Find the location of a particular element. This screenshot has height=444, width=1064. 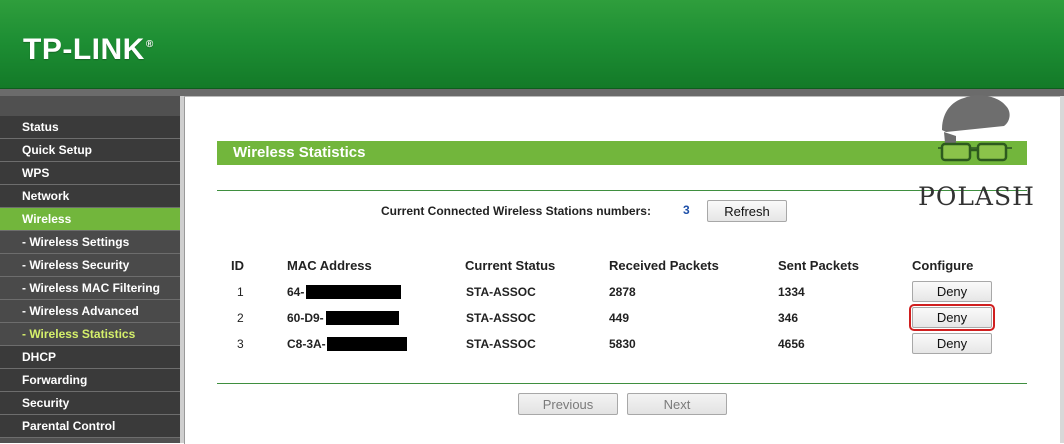

sidebar-item-quick-setup: Quick Setup is located at coordinates (90, 150).